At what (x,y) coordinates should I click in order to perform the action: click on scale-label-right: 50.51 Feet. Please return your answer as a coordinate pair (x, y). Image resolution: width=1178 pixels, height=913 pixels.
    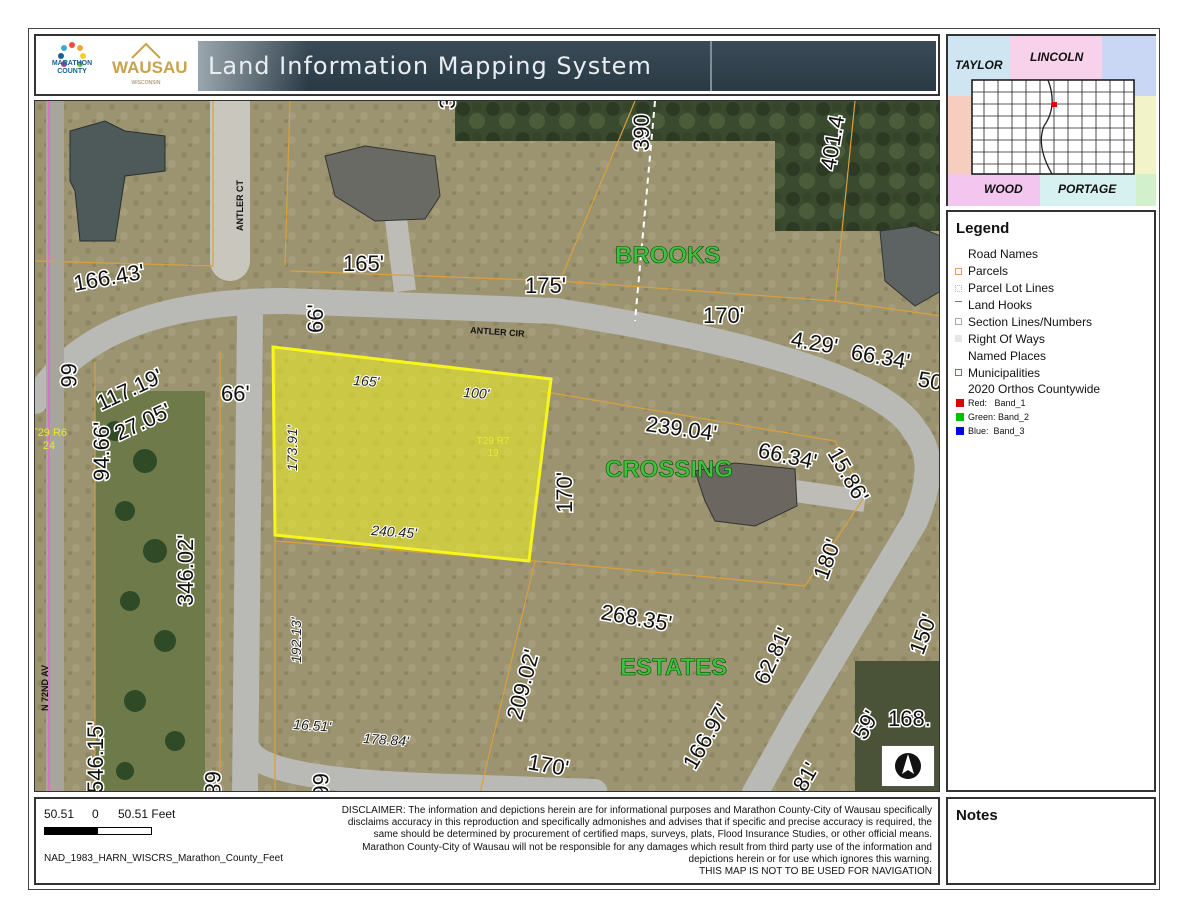
    Looking at the image, I should click on (147, 814).